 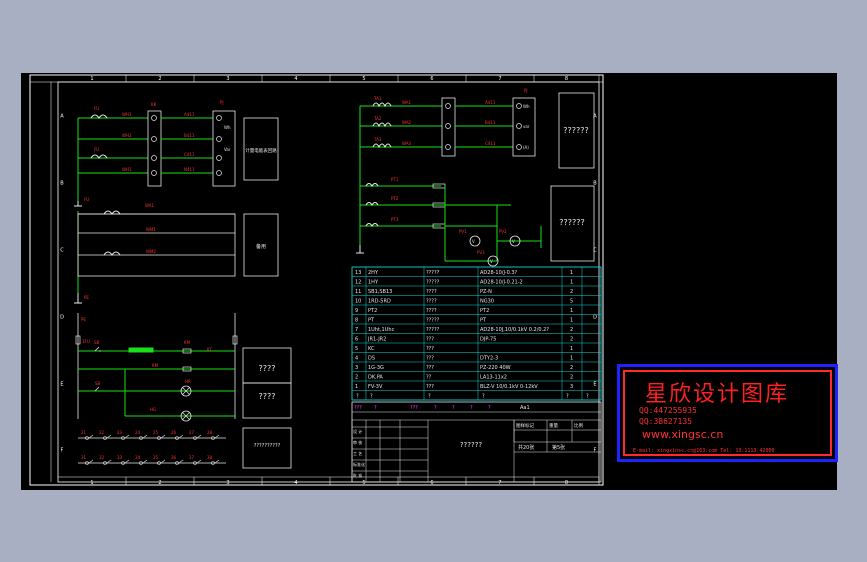 What do you see at coordinates (358, 302) in the screenshot?
I see `table-cell-no: 10` at bounding box center [358, 302].